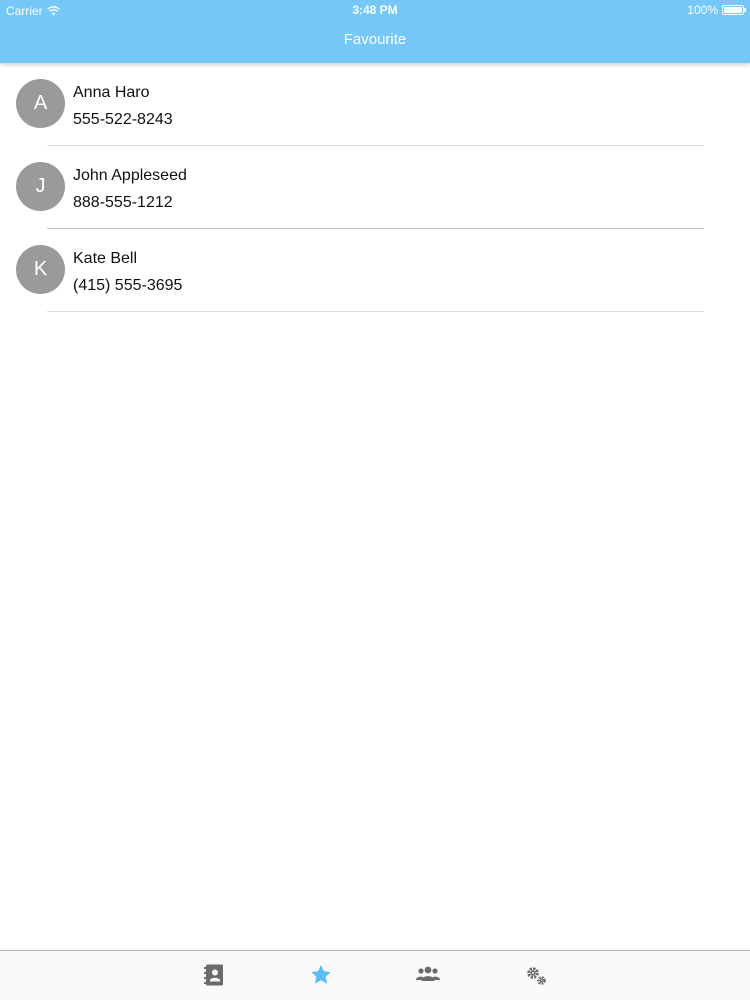 This screenshot has width=750, height=1000. I want to click on group-icon, so click(428, 973).